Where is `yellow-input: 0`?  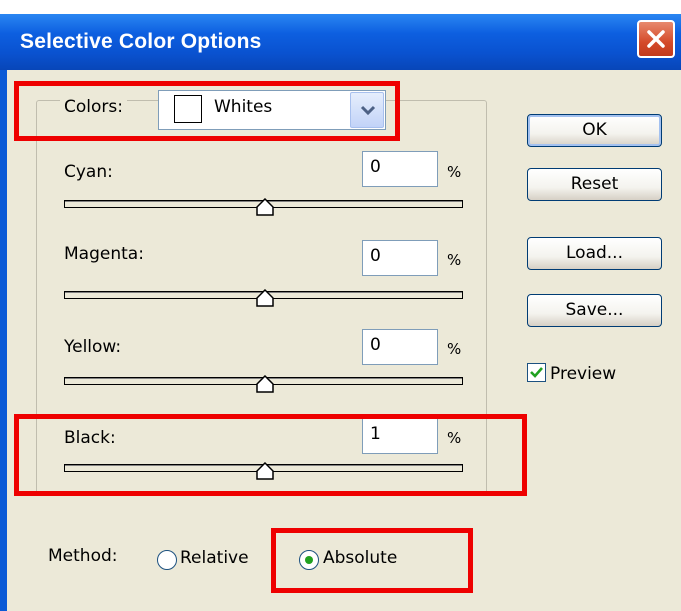 yellow-input: 0 is located at coordinates (400, 347).